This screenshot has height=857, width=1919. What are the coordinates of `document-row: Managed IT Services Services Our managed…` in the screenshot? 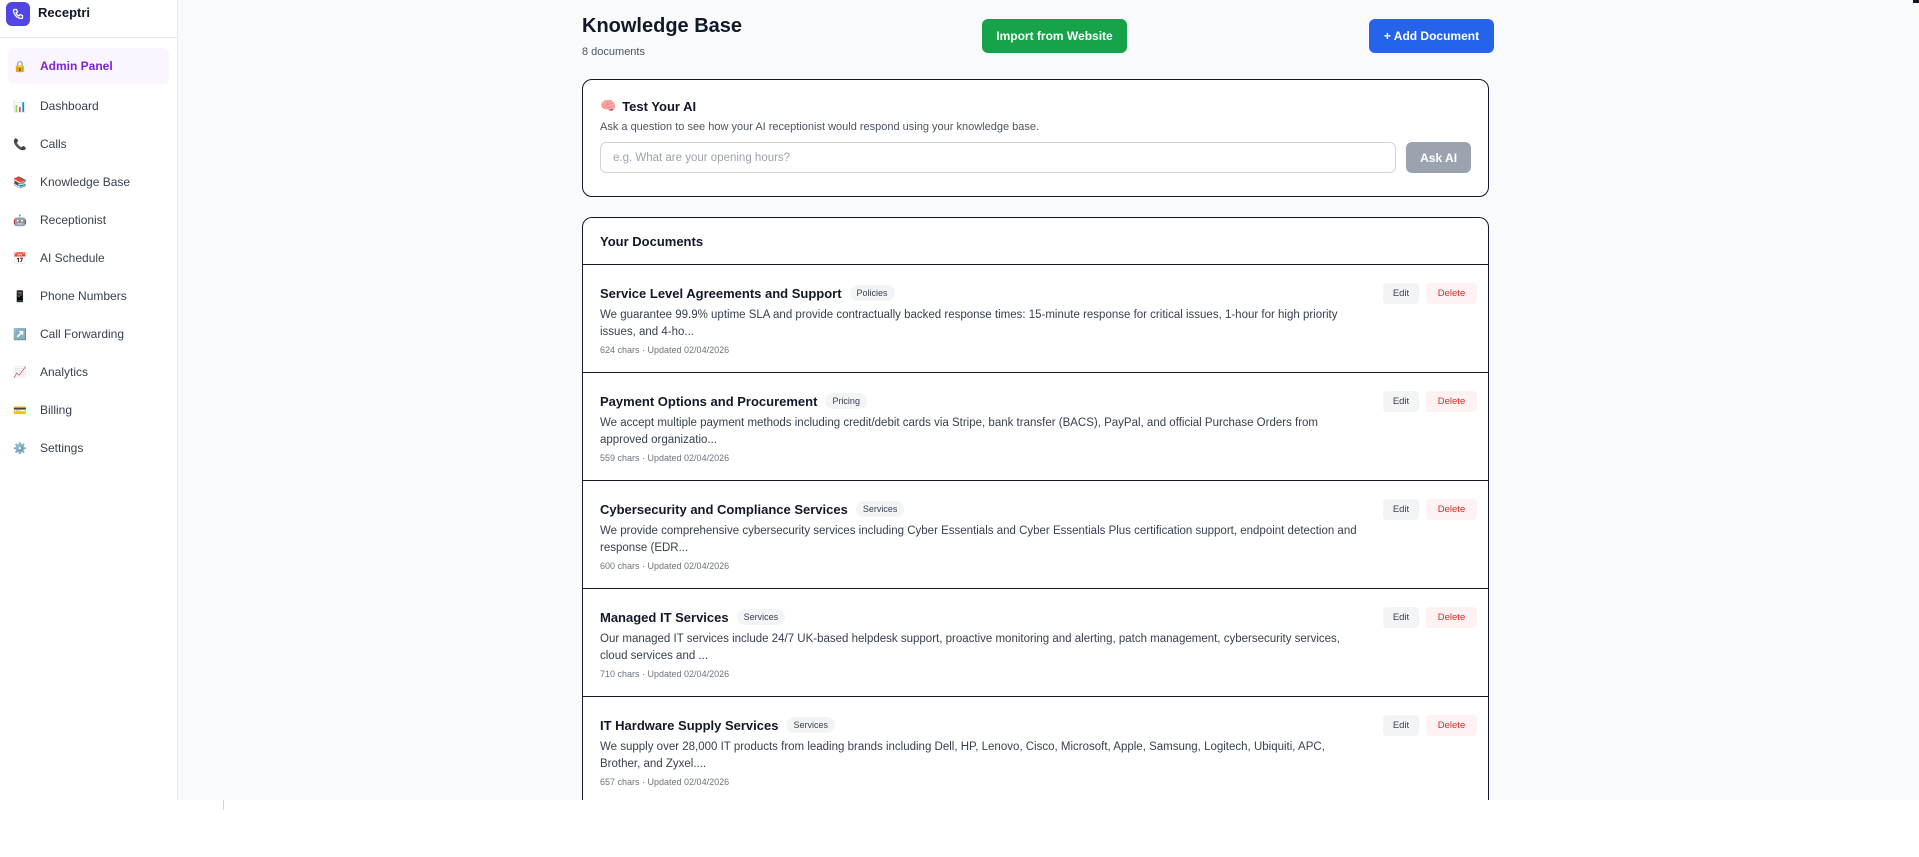 It's located at (1035, 643).